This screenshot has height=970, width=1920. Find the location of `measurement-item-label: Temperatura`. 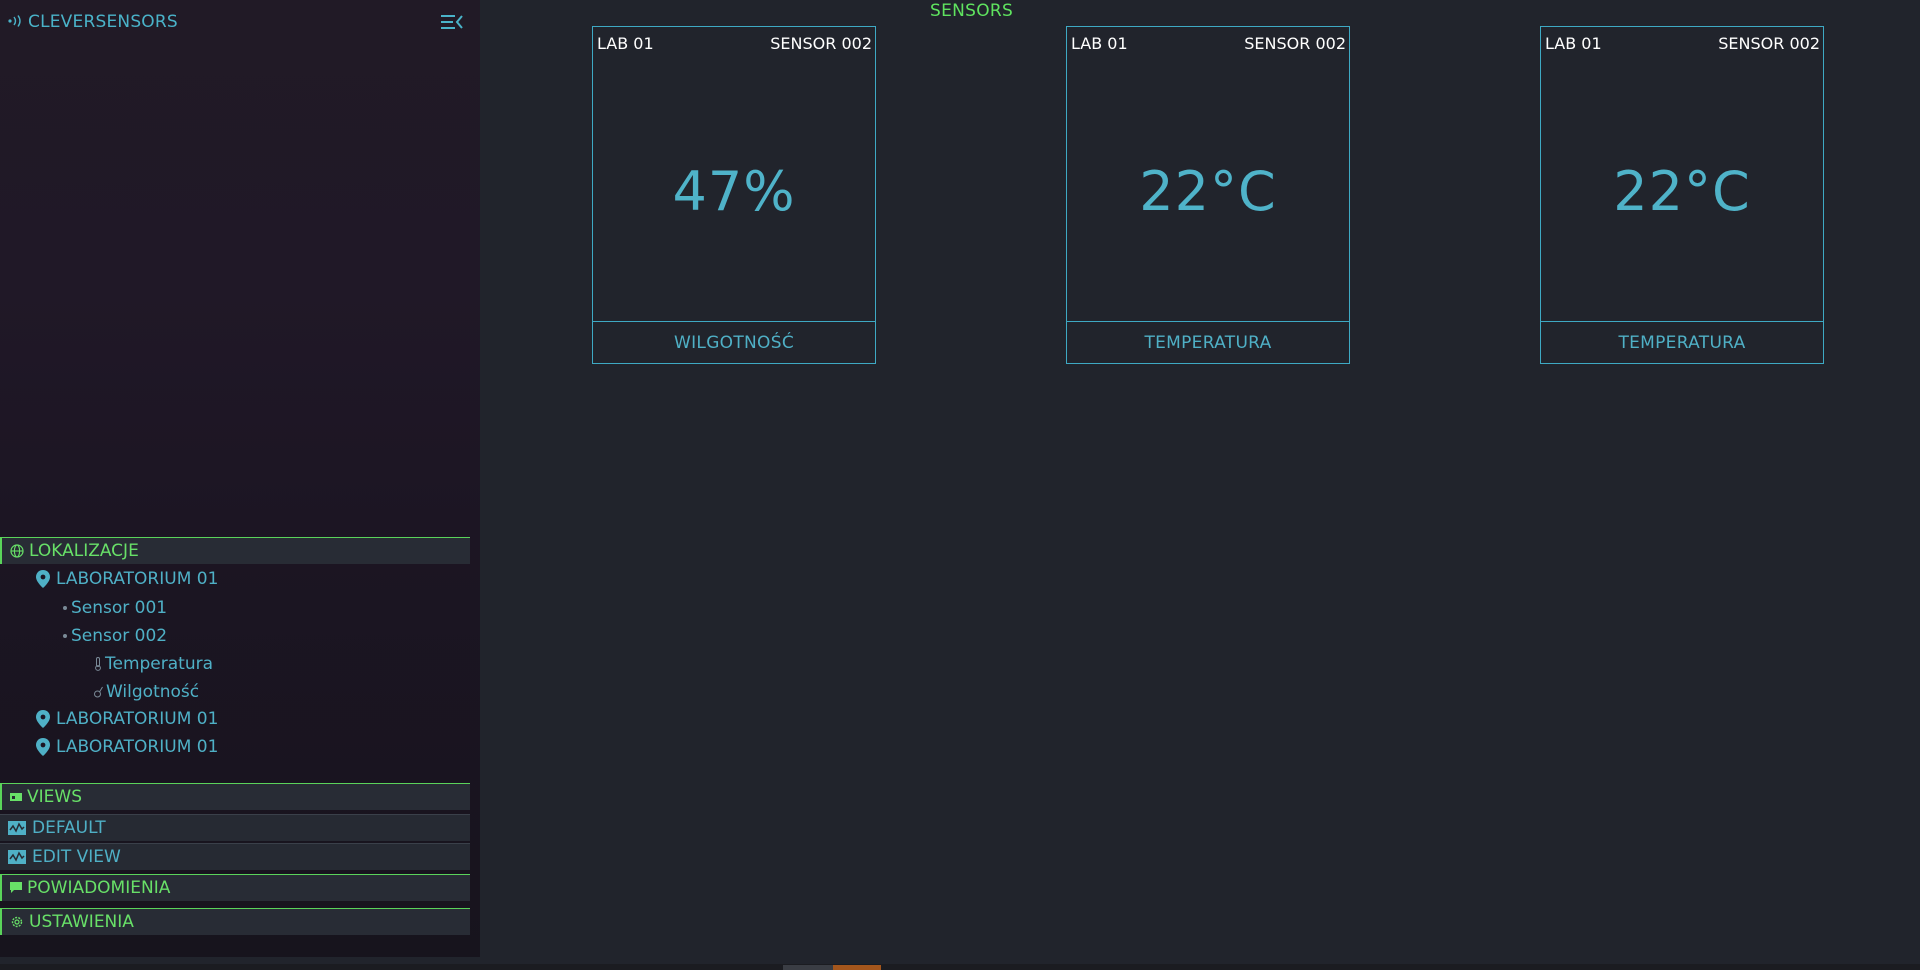

measurement-item-label: Temperatura is located at coordinates (159, 664).